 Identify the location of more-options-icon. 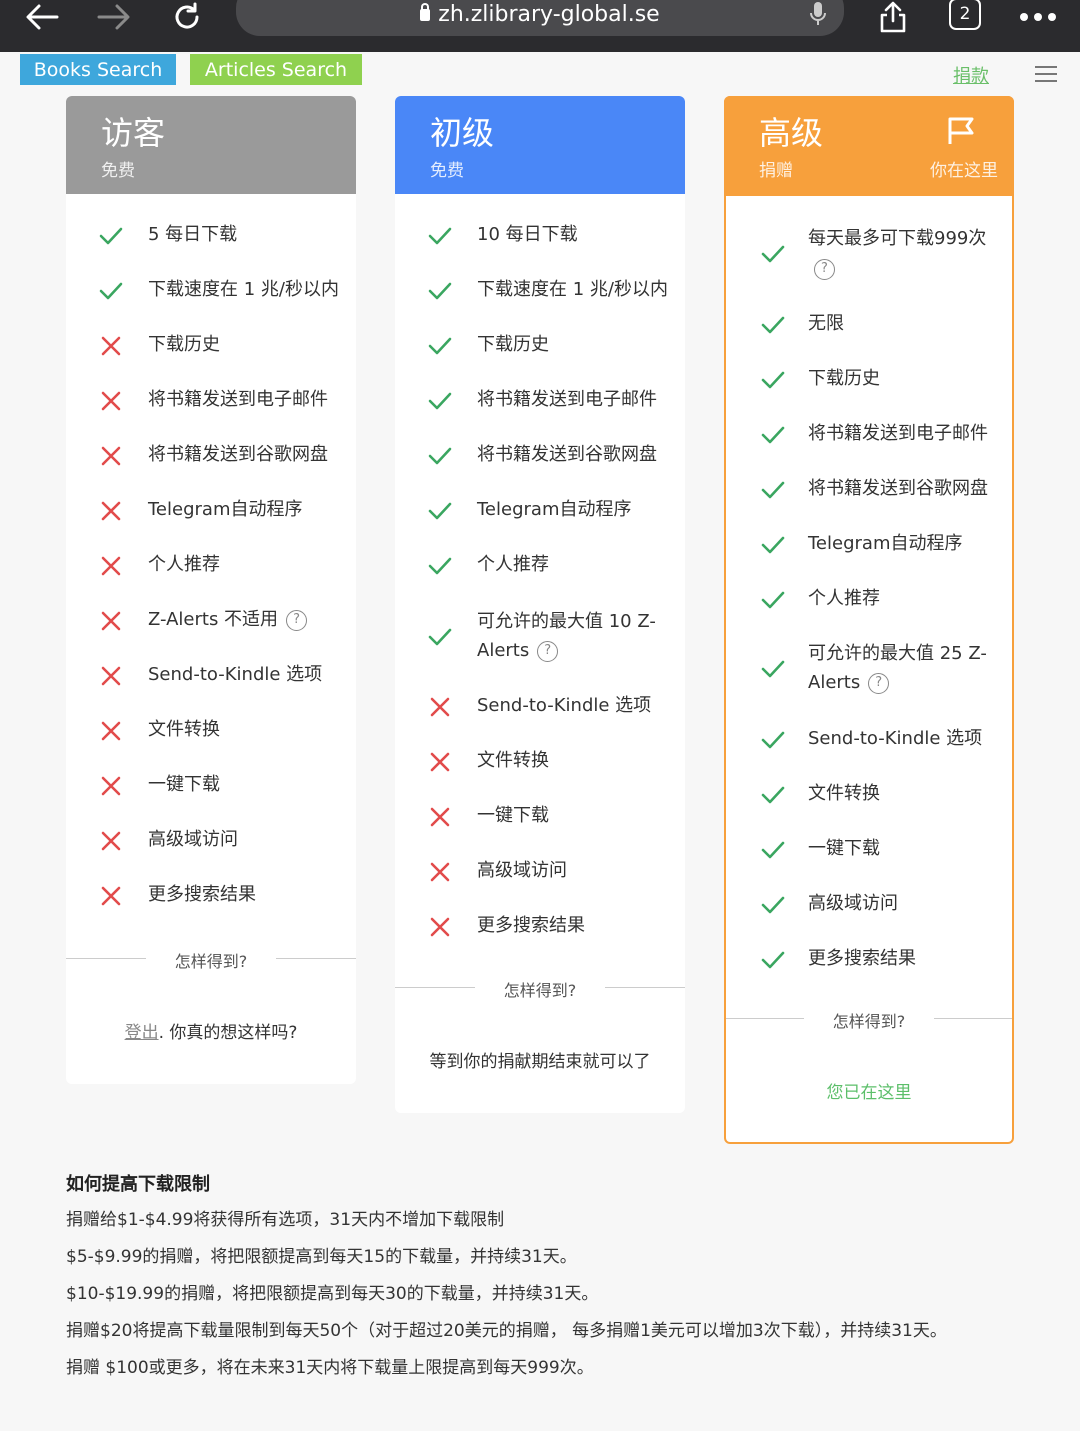
(1038, 17).